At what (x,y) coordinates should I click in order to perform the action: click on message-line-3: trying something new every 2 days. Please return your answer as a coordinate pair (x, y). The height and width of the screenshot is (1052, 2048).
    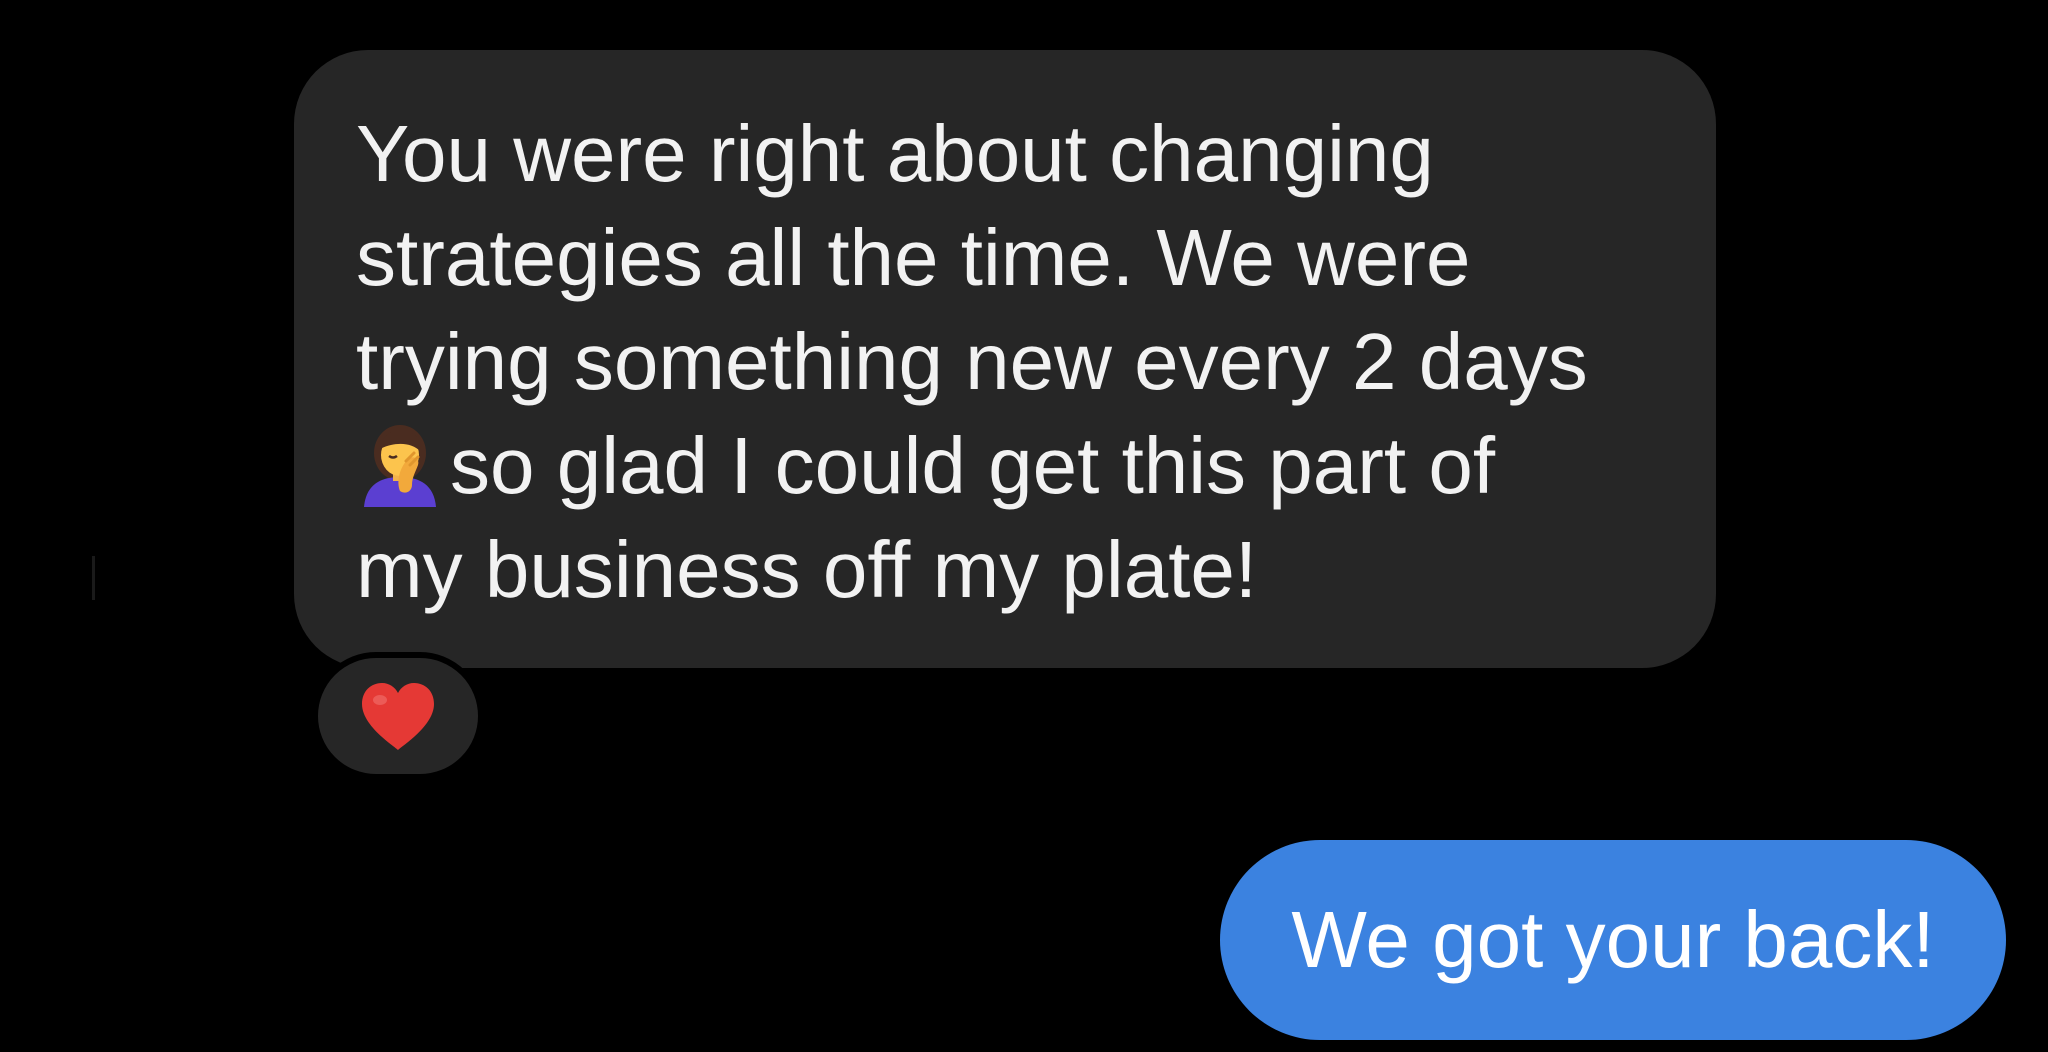
    Looking at the image, I should click on (972, 361).